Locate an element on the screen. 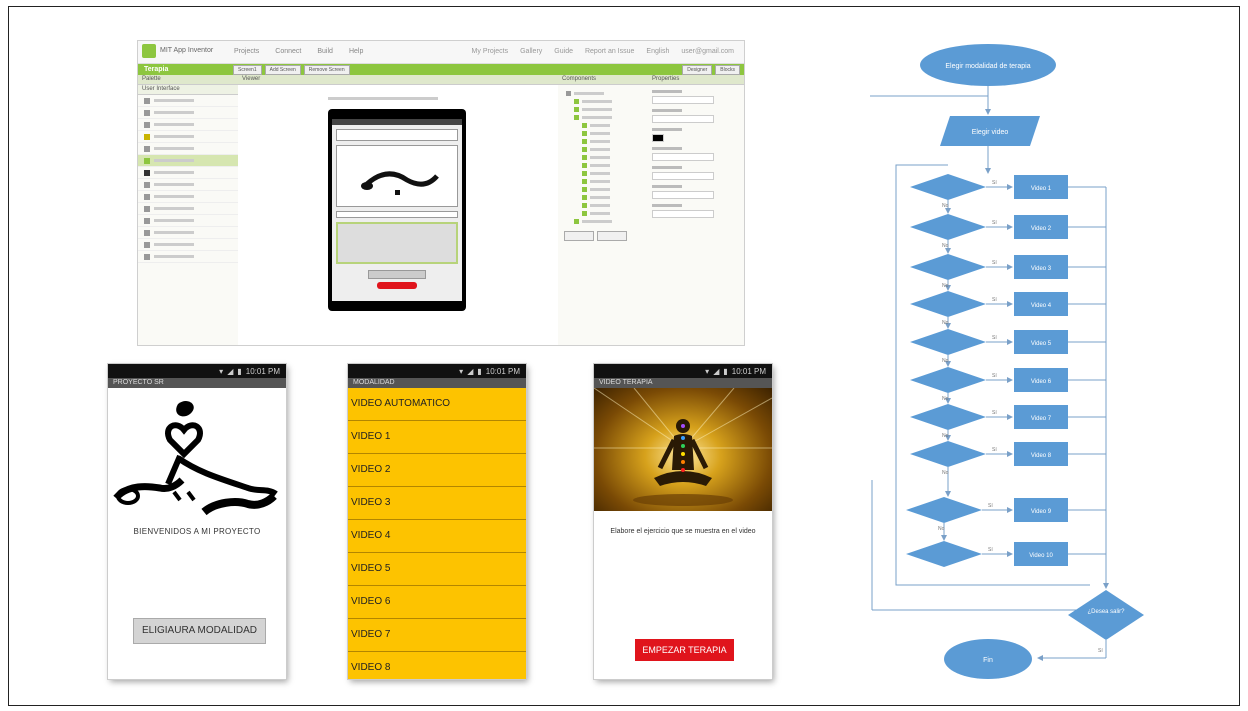 This screenshot has width=1248, height=711. start-therapy-button: EMPEZAR TERAPIA is located at coordinates (684, 650).